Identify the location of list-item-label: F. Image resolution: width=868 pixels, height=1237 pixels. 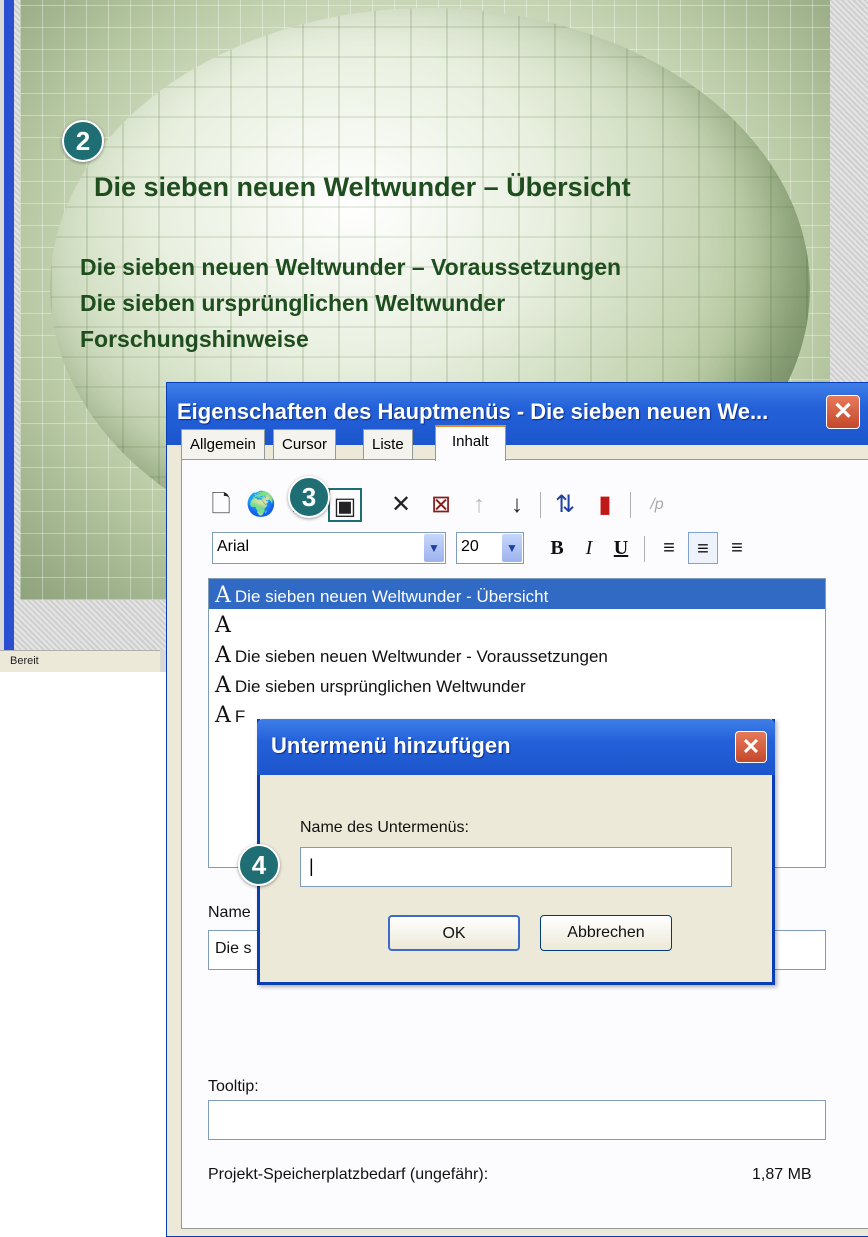
(240, 716).